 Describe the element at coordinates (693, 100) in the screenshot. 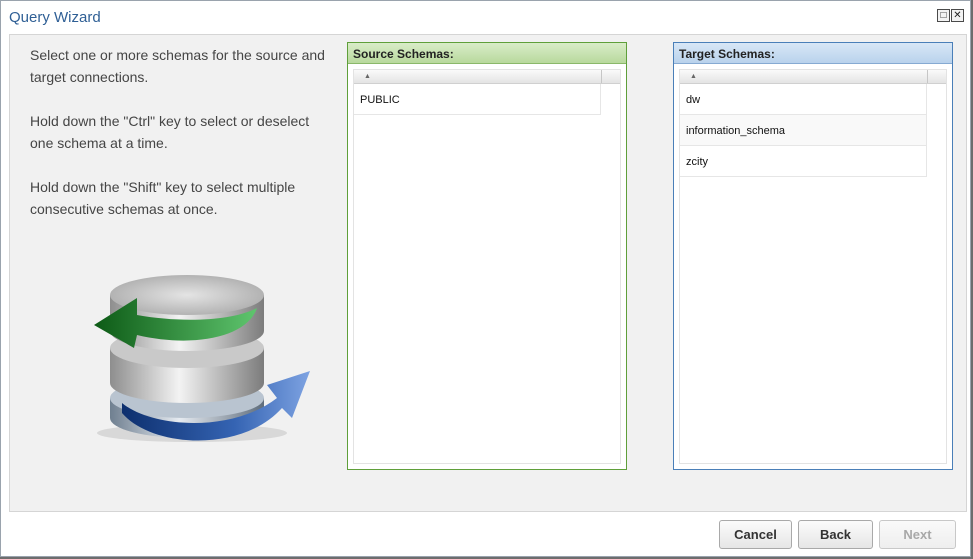

I see `target-schema-label: dw` at that location.